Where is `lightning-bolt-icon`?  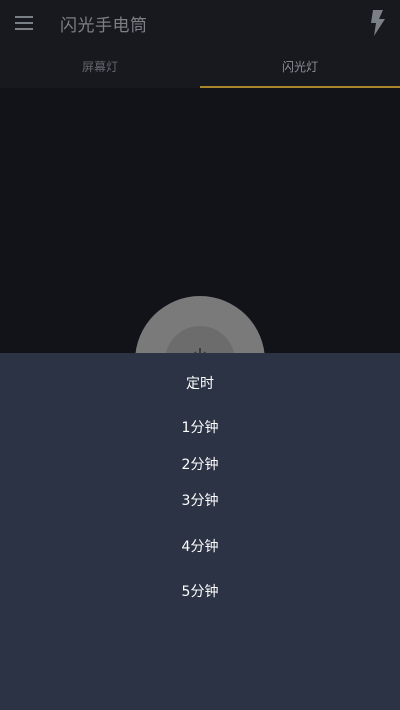
lightning-bolt-icon is located at coordinates (378, 23).